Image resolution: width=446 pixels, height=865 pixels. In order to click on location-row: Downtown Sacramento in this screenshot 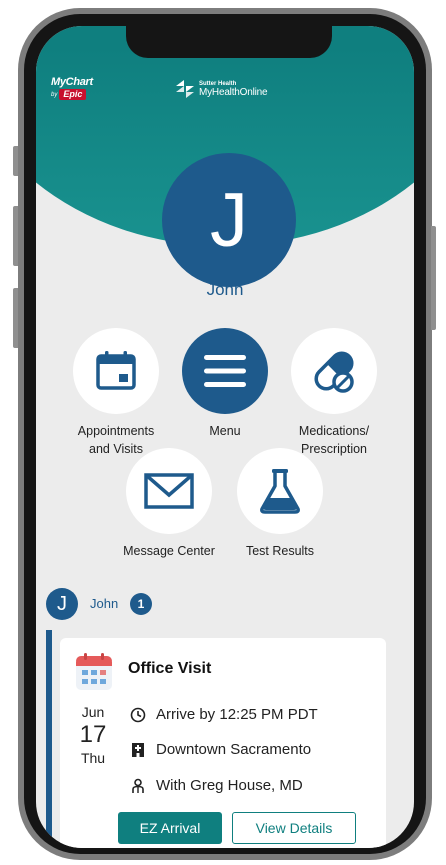, I will do `click(220, 749)`.